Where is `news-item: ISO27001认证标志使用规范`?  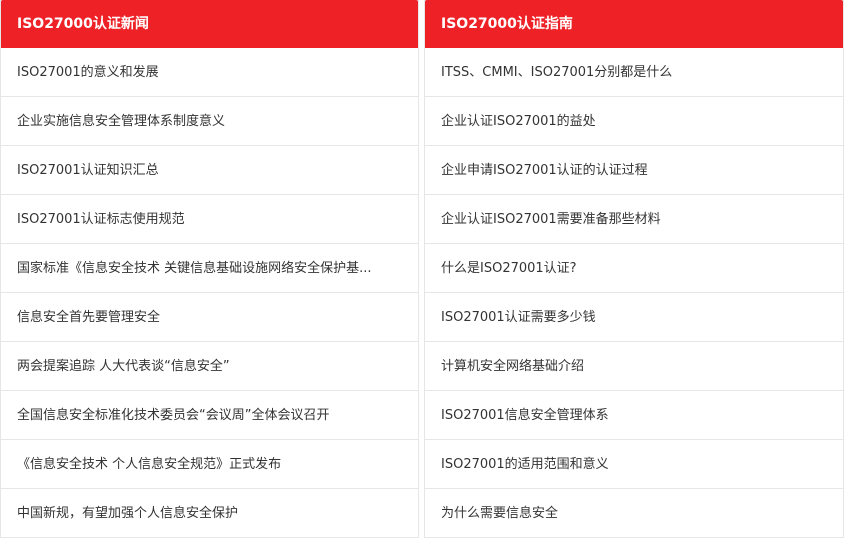 news-item: ISO27001认证标志使用规范 is located at coordinates (209, 219).